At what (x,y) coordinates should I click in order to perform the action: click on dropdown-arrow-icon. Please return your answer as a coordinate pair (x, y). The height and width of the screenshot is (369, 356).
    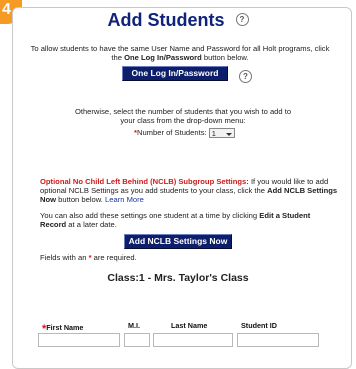
    Looking at the image, I should click on (228, 134).